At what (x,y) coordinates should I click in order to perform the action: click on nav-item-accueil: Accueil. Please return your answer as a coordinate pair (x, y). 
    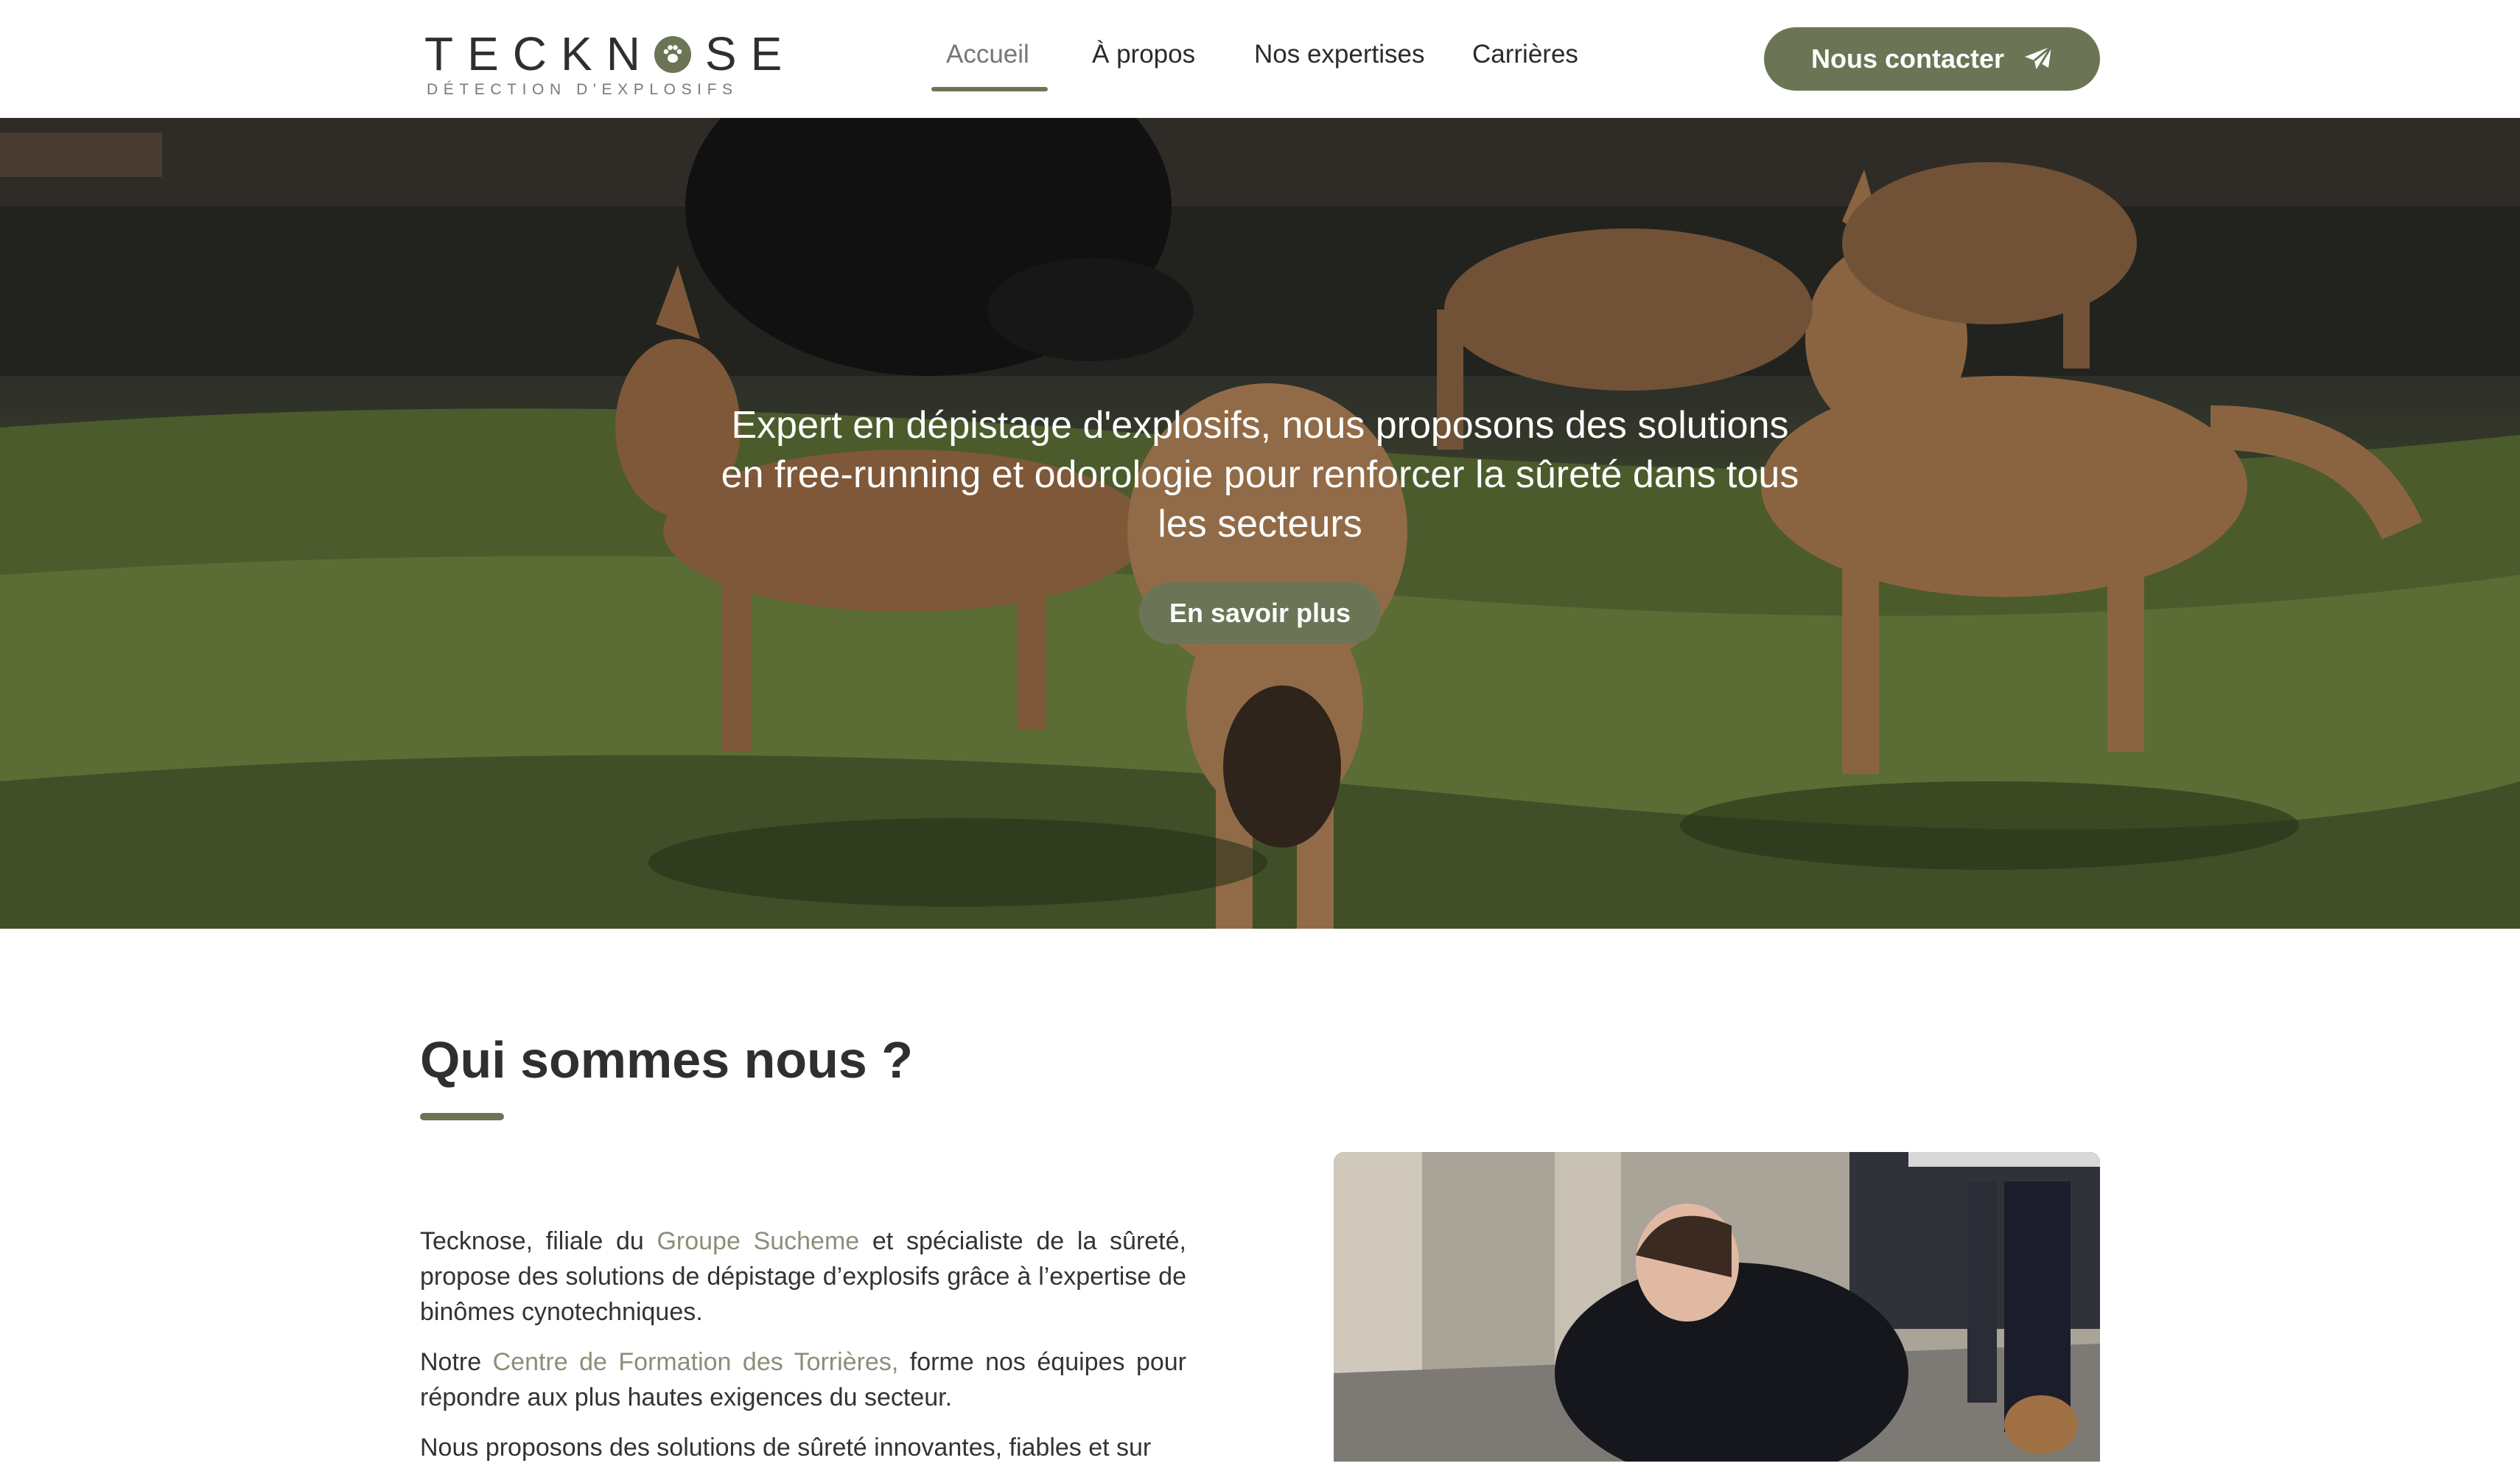
    Looking at the image, I should click on (987, 54).